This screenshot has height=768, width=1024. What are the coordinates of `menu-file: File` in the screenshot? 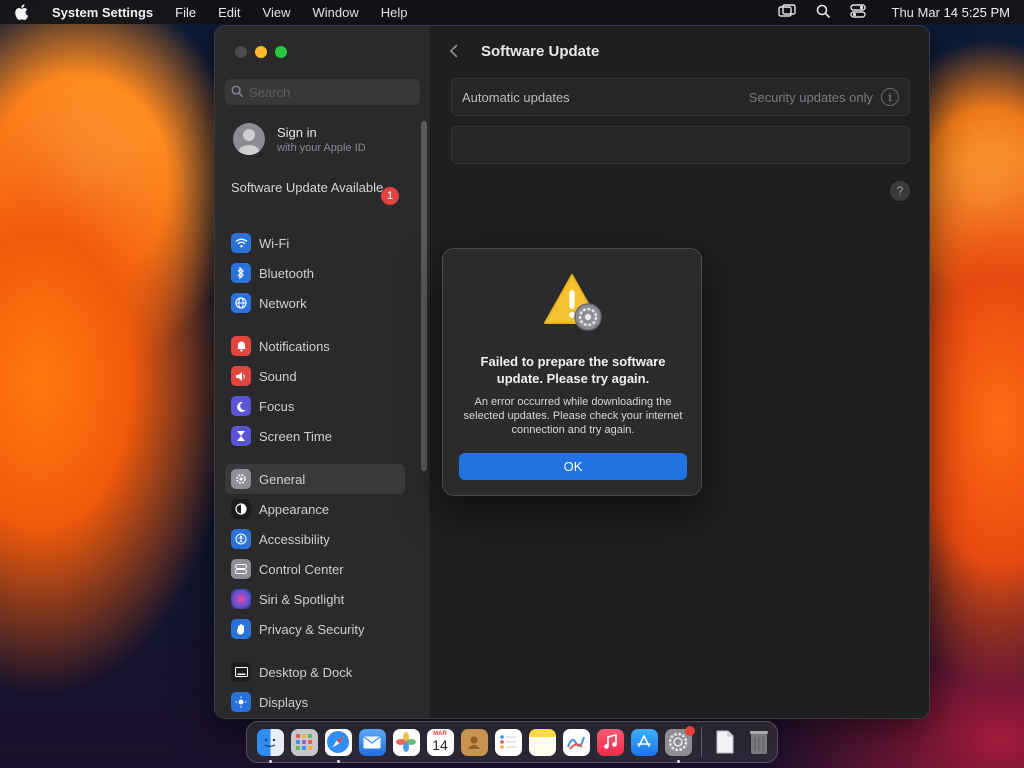 It's located at (185, 12).